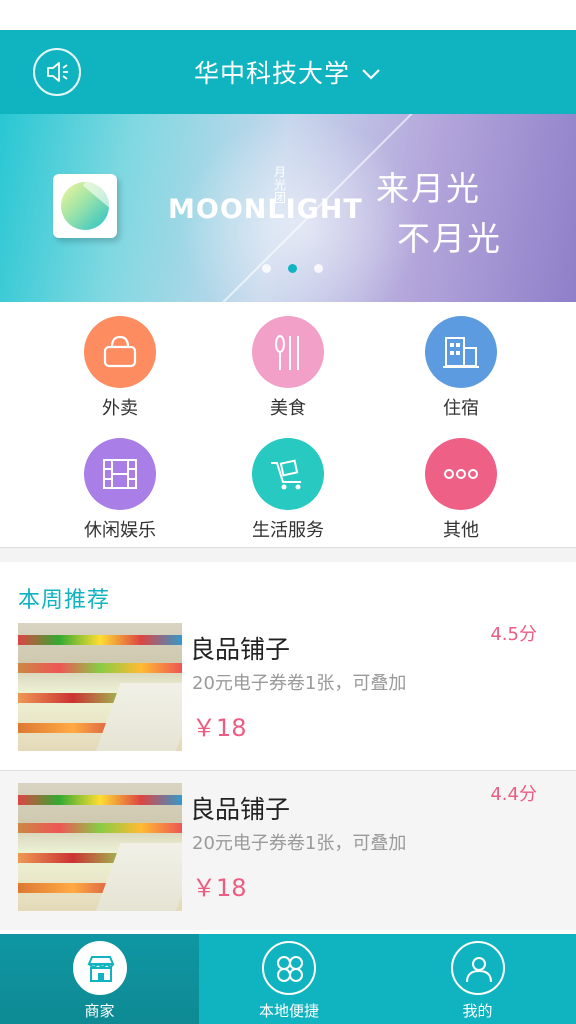 Image resolution: width=576 pixels, height=1024 pixels. I want to click on more-icon, so click(461, 474).